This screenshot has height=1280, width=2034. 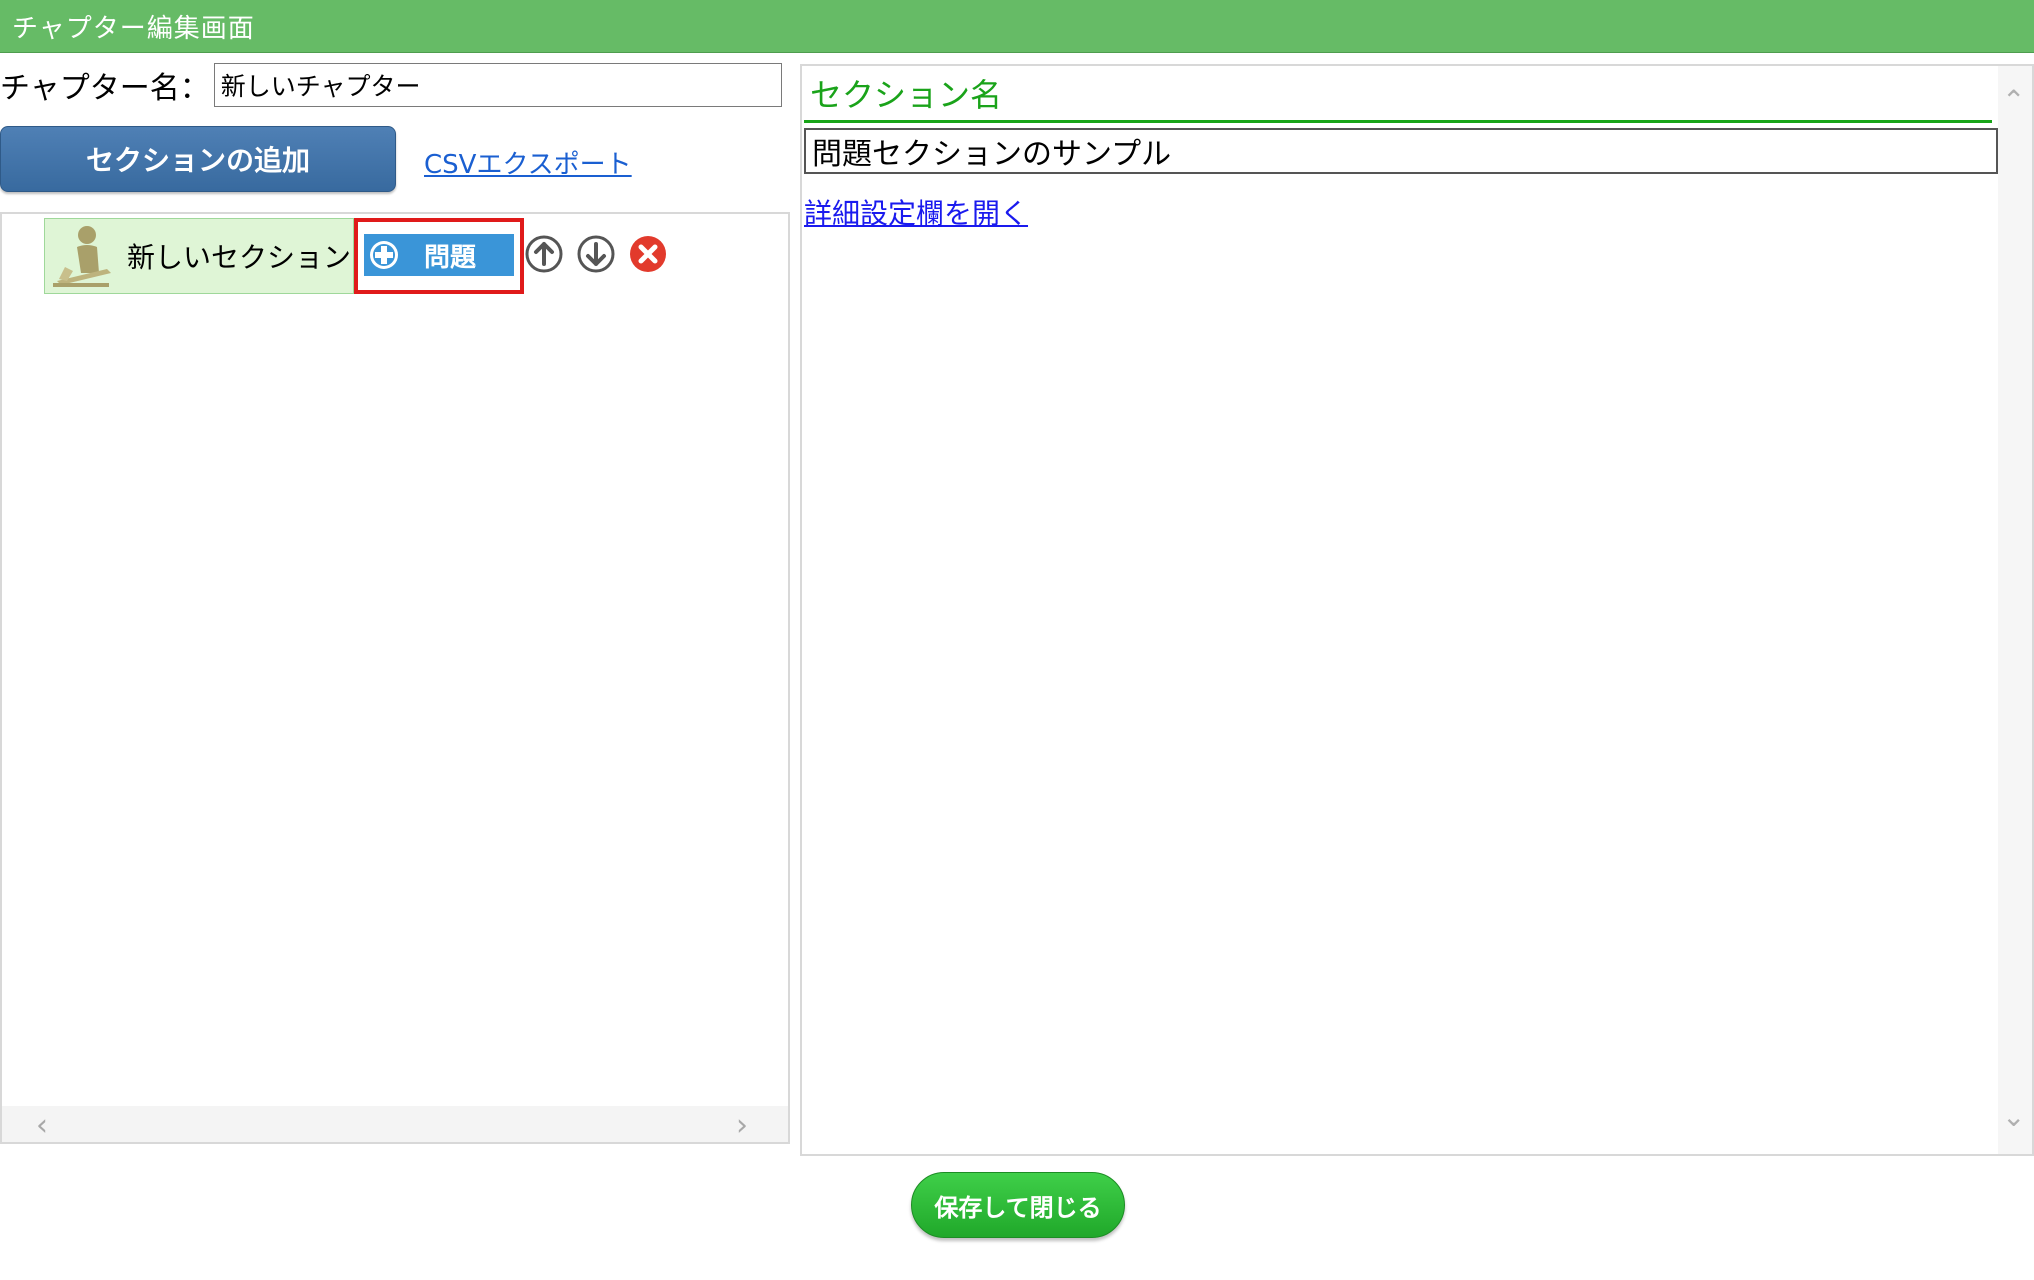 What do you see at coordinates (2013, 100) in the screenshot?
I see `chevron-up-icon: ⌃` at bounding box center [2013, 100].